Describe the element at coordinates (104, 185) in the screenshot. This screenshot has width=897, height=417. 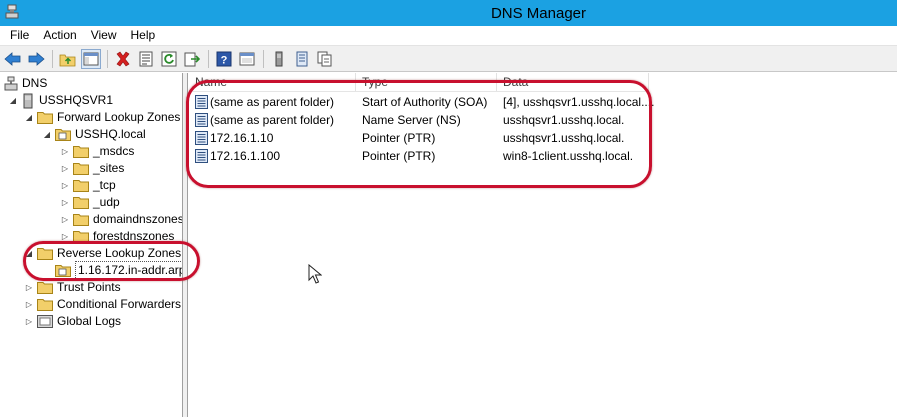
I see `tree-label-subfolder: _tcp` at that location.